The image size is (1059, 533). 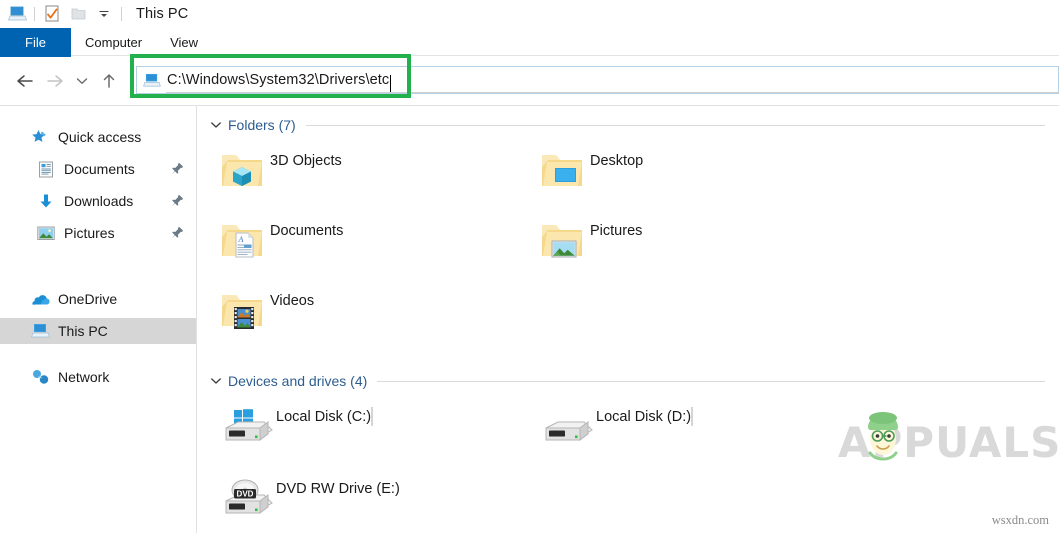 What do you see at coordinates (83, 331) in the screenshot?
I see `sidebar-item-label: This PC` at bounding box center [83, 331].